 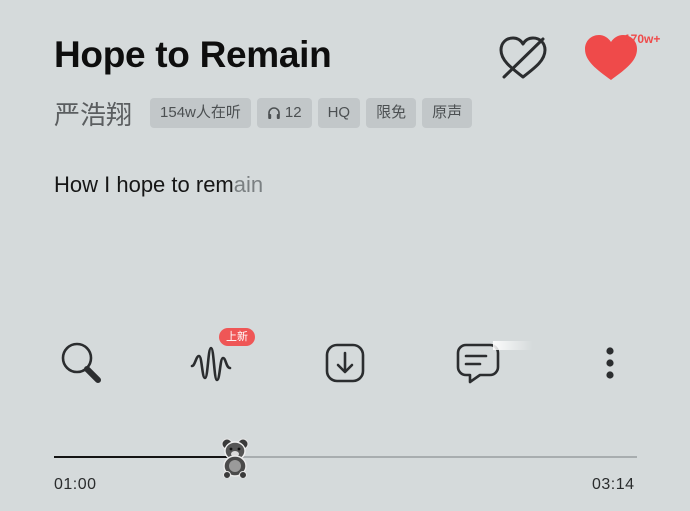 I want to click on current-time: 01:00, so click(x=75, y=484).